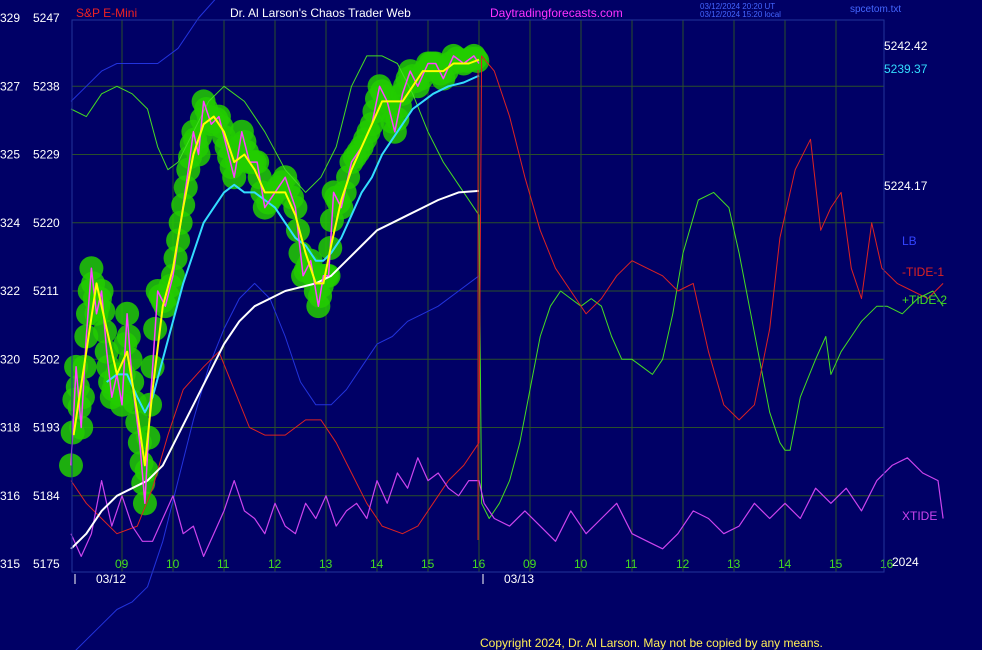 The image size is (982, 650). I want to click on y-tick-right: 5238, so click(46, 86).